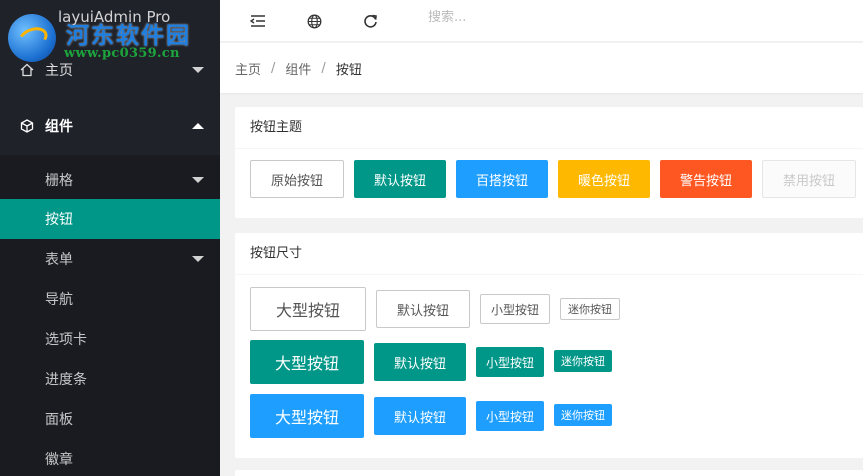 This screenshot has height=476, width=863. I want to click on primary-default-button: 默认按钮, so click(423, 309).